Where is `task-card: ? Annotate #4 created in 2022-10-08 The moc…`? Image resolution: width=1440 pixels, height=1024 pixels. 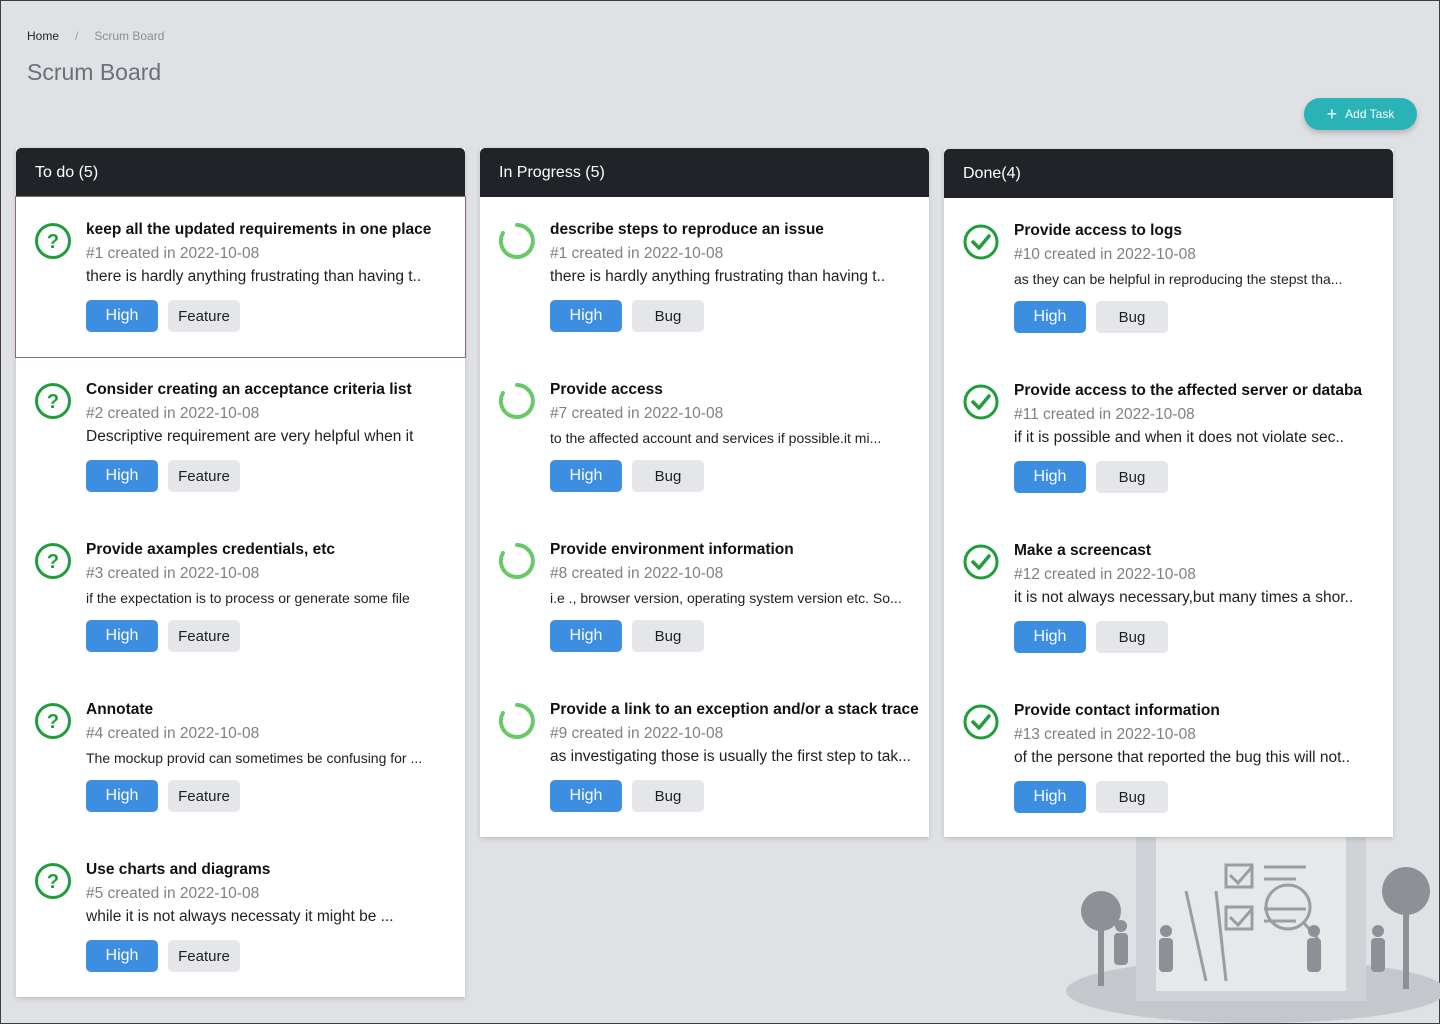
task-card: ? Annotate #4 created in 2022-10-08 The moc… is located at coordinates (240, 757).